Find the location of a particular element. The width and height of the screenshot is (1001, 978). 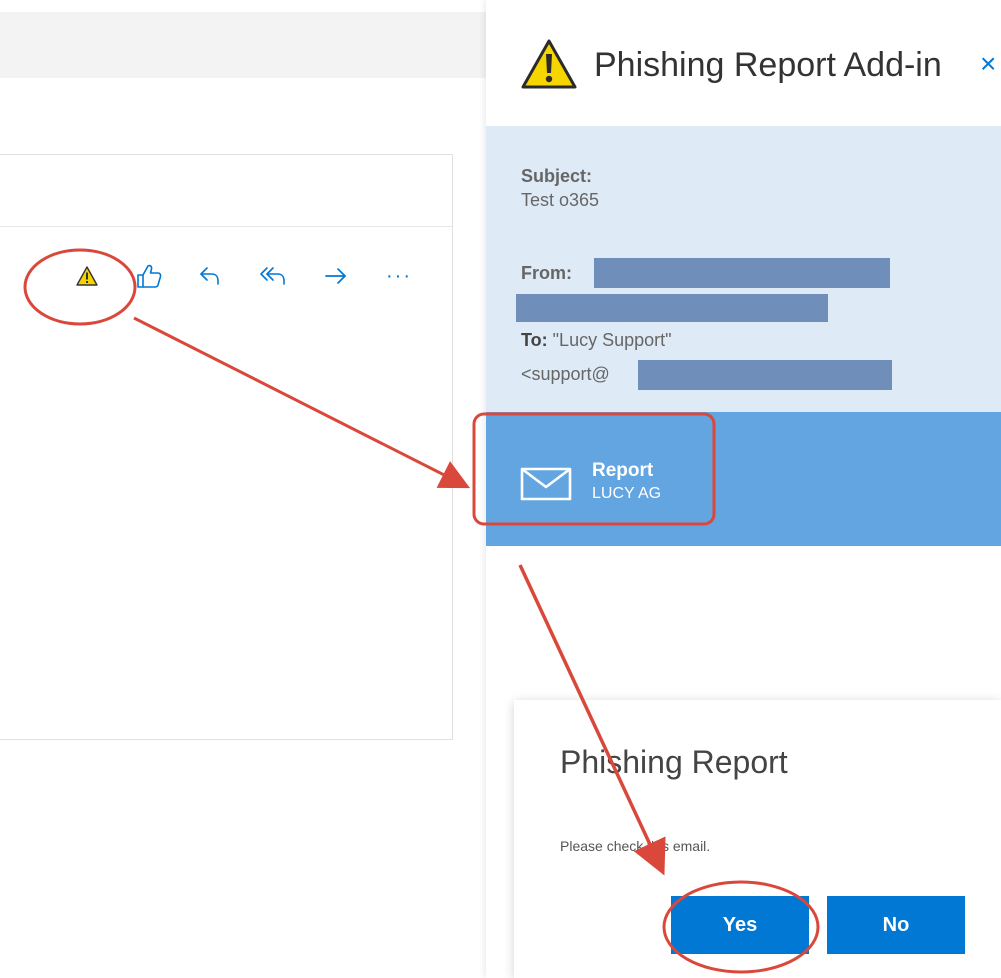

reply-icon is located at coordinates (209, 276).